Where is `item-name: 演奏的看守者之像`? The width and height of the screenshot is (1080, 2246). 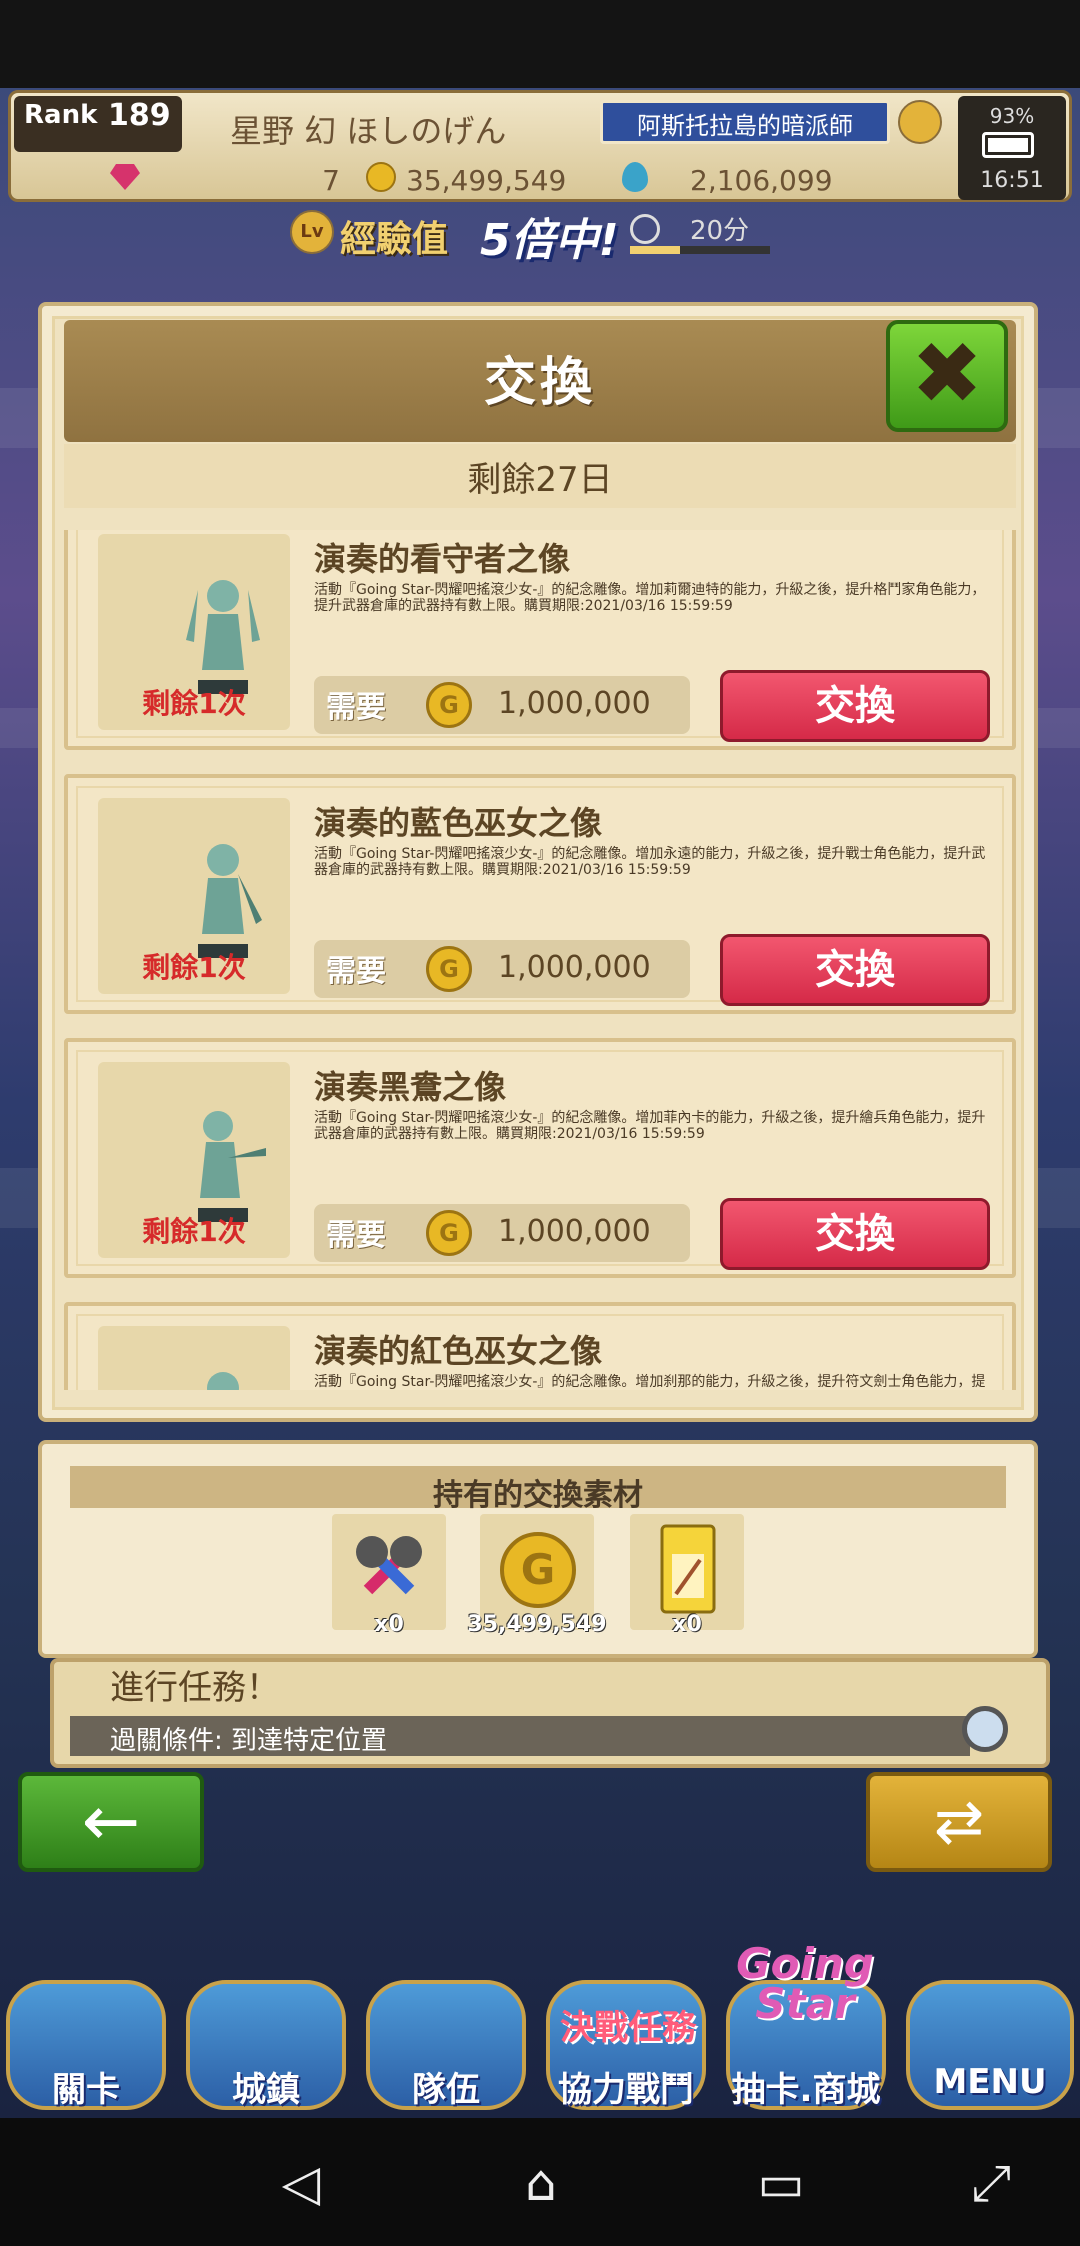
item-name: 演奏的看守者之像 is located at coordinates (442, 559).